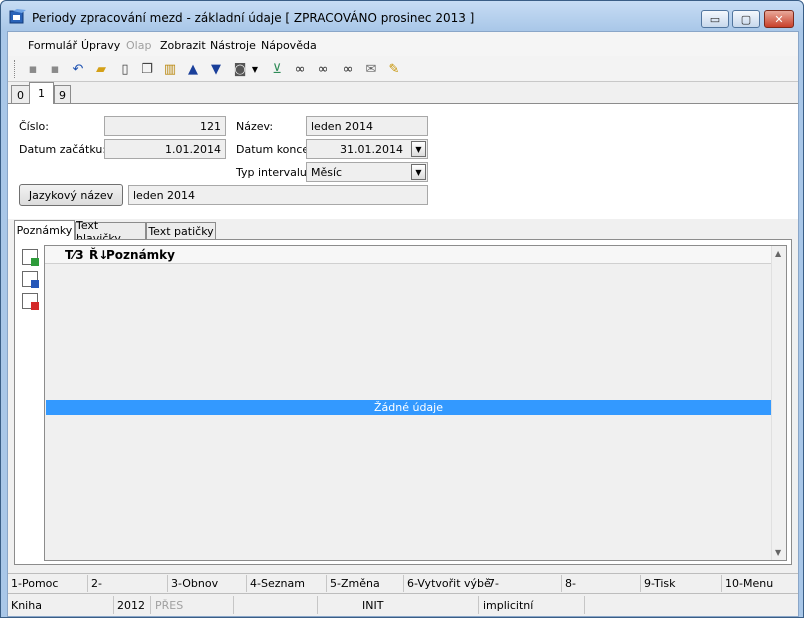 The width and height of the screenshot is (804, 618). Describe the element at coordinates (52, 45) in the screenshot. I see `menu-formular: Formulář` at that location.